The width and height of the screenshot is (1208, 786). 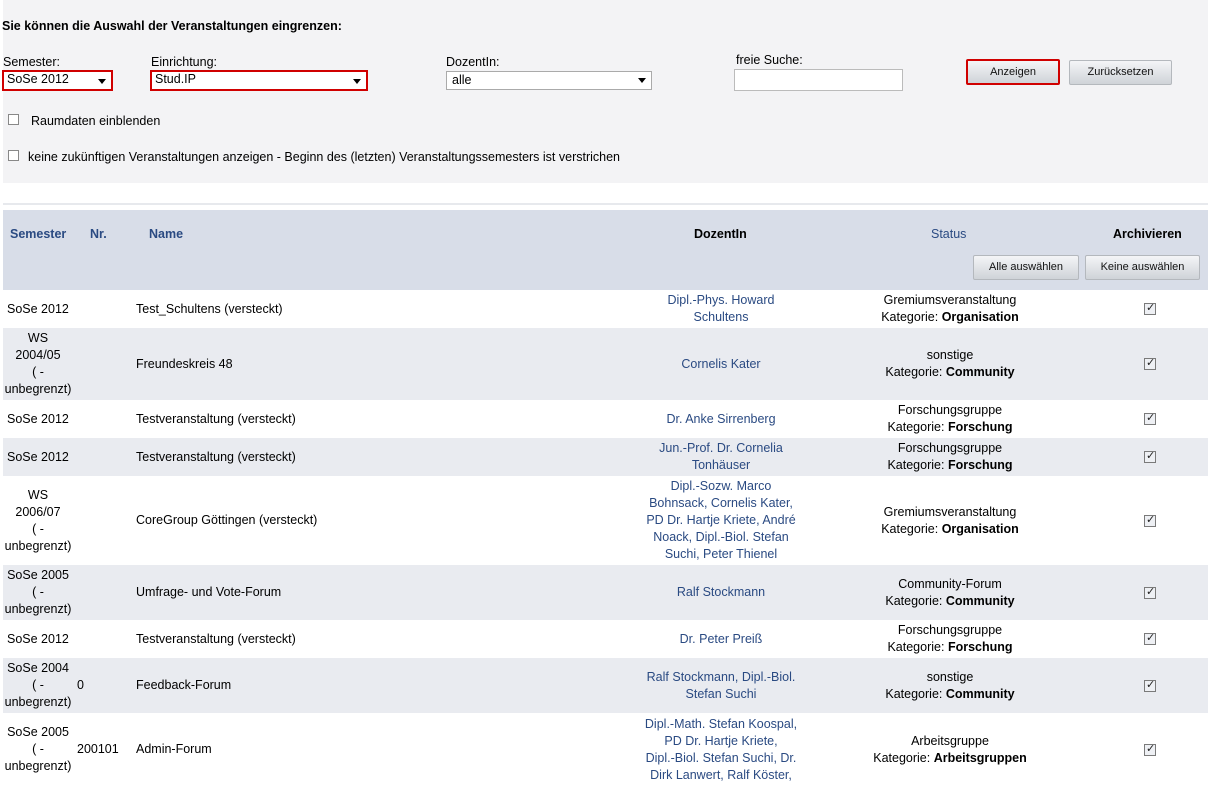 I want to click on dozent-link: Dr. Peter Preiß, so click(x=721, y=639).